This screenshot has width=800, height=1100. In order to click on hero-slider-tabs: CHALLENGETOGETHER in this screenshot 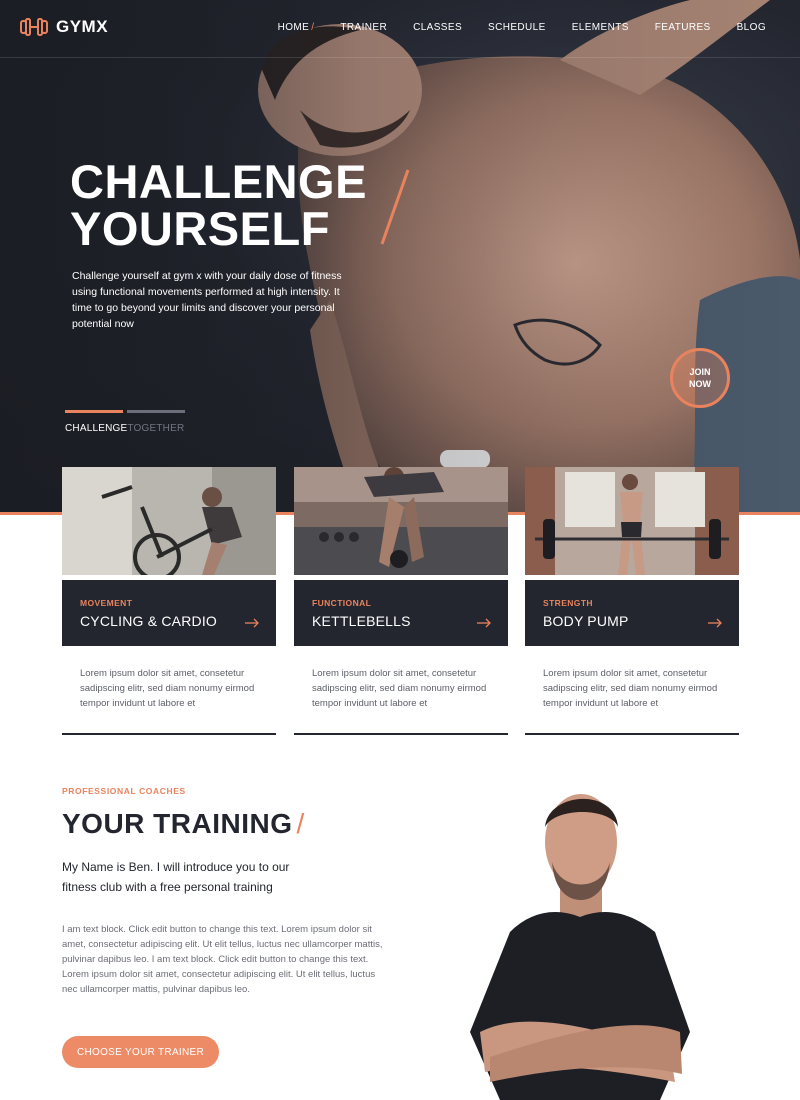, I will do `click(125, 422)`.